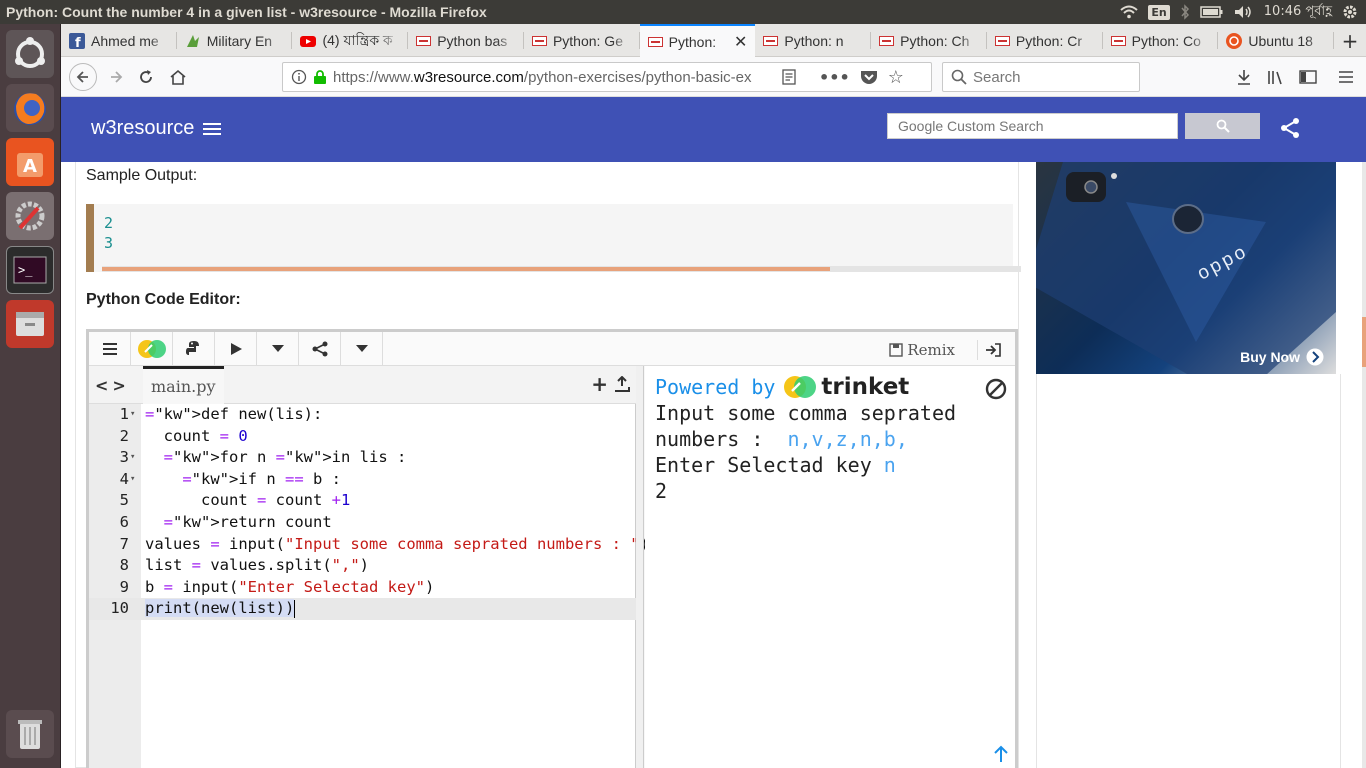  Describe the element at coordinates (896, 77) in the screenshot. I see `bookmark-star-icon: ☆` at that location.